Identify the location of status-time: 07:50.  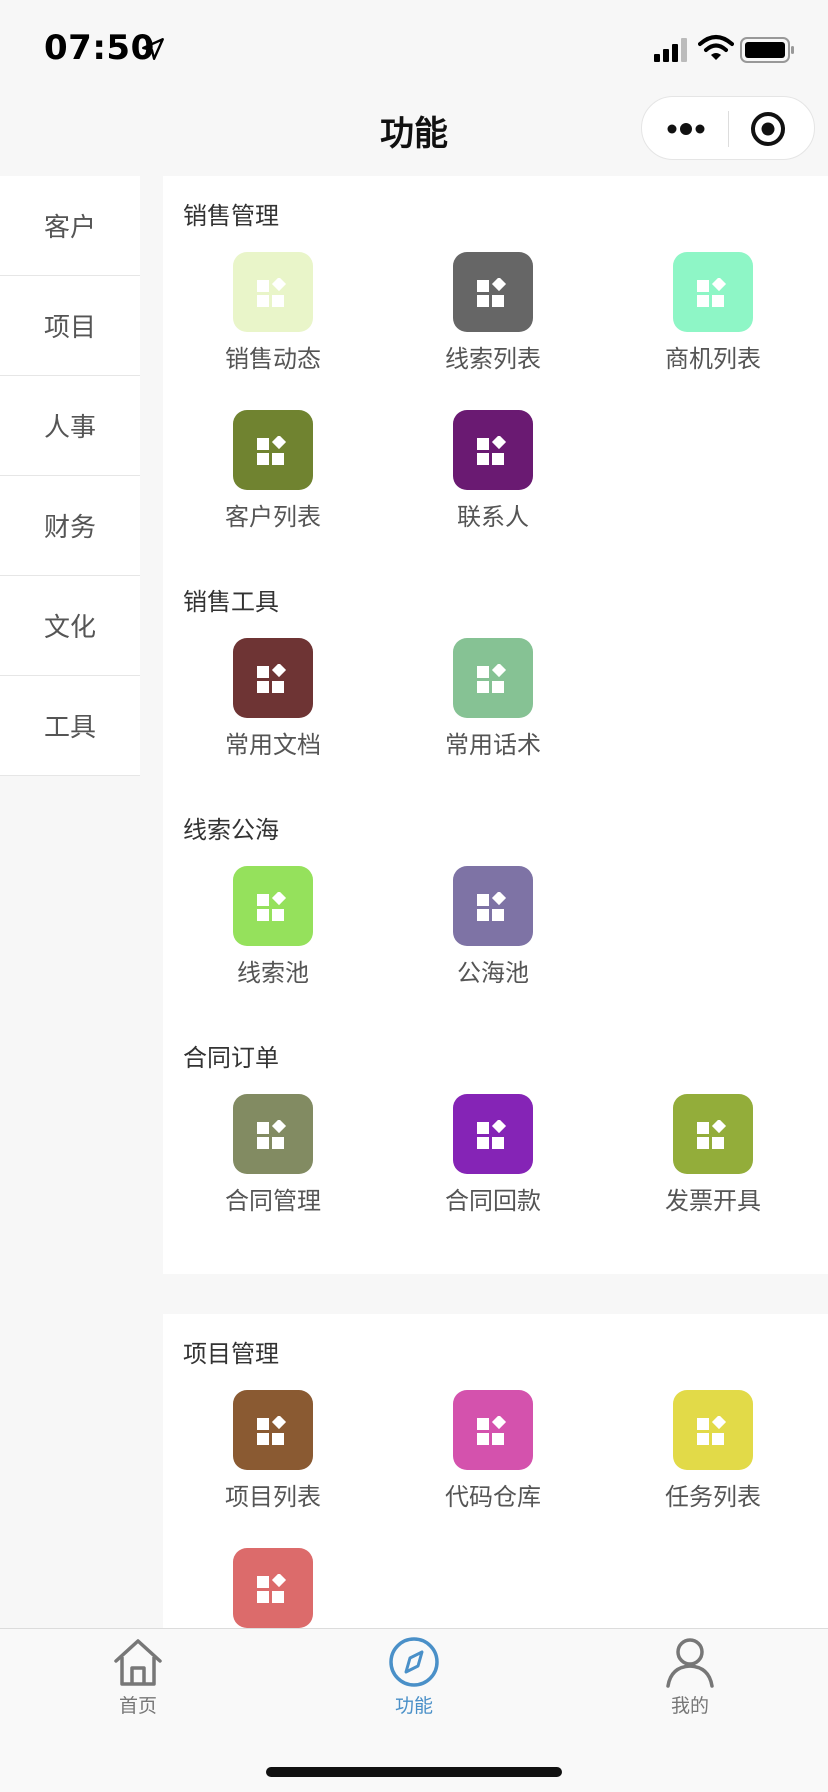
(99, 48).